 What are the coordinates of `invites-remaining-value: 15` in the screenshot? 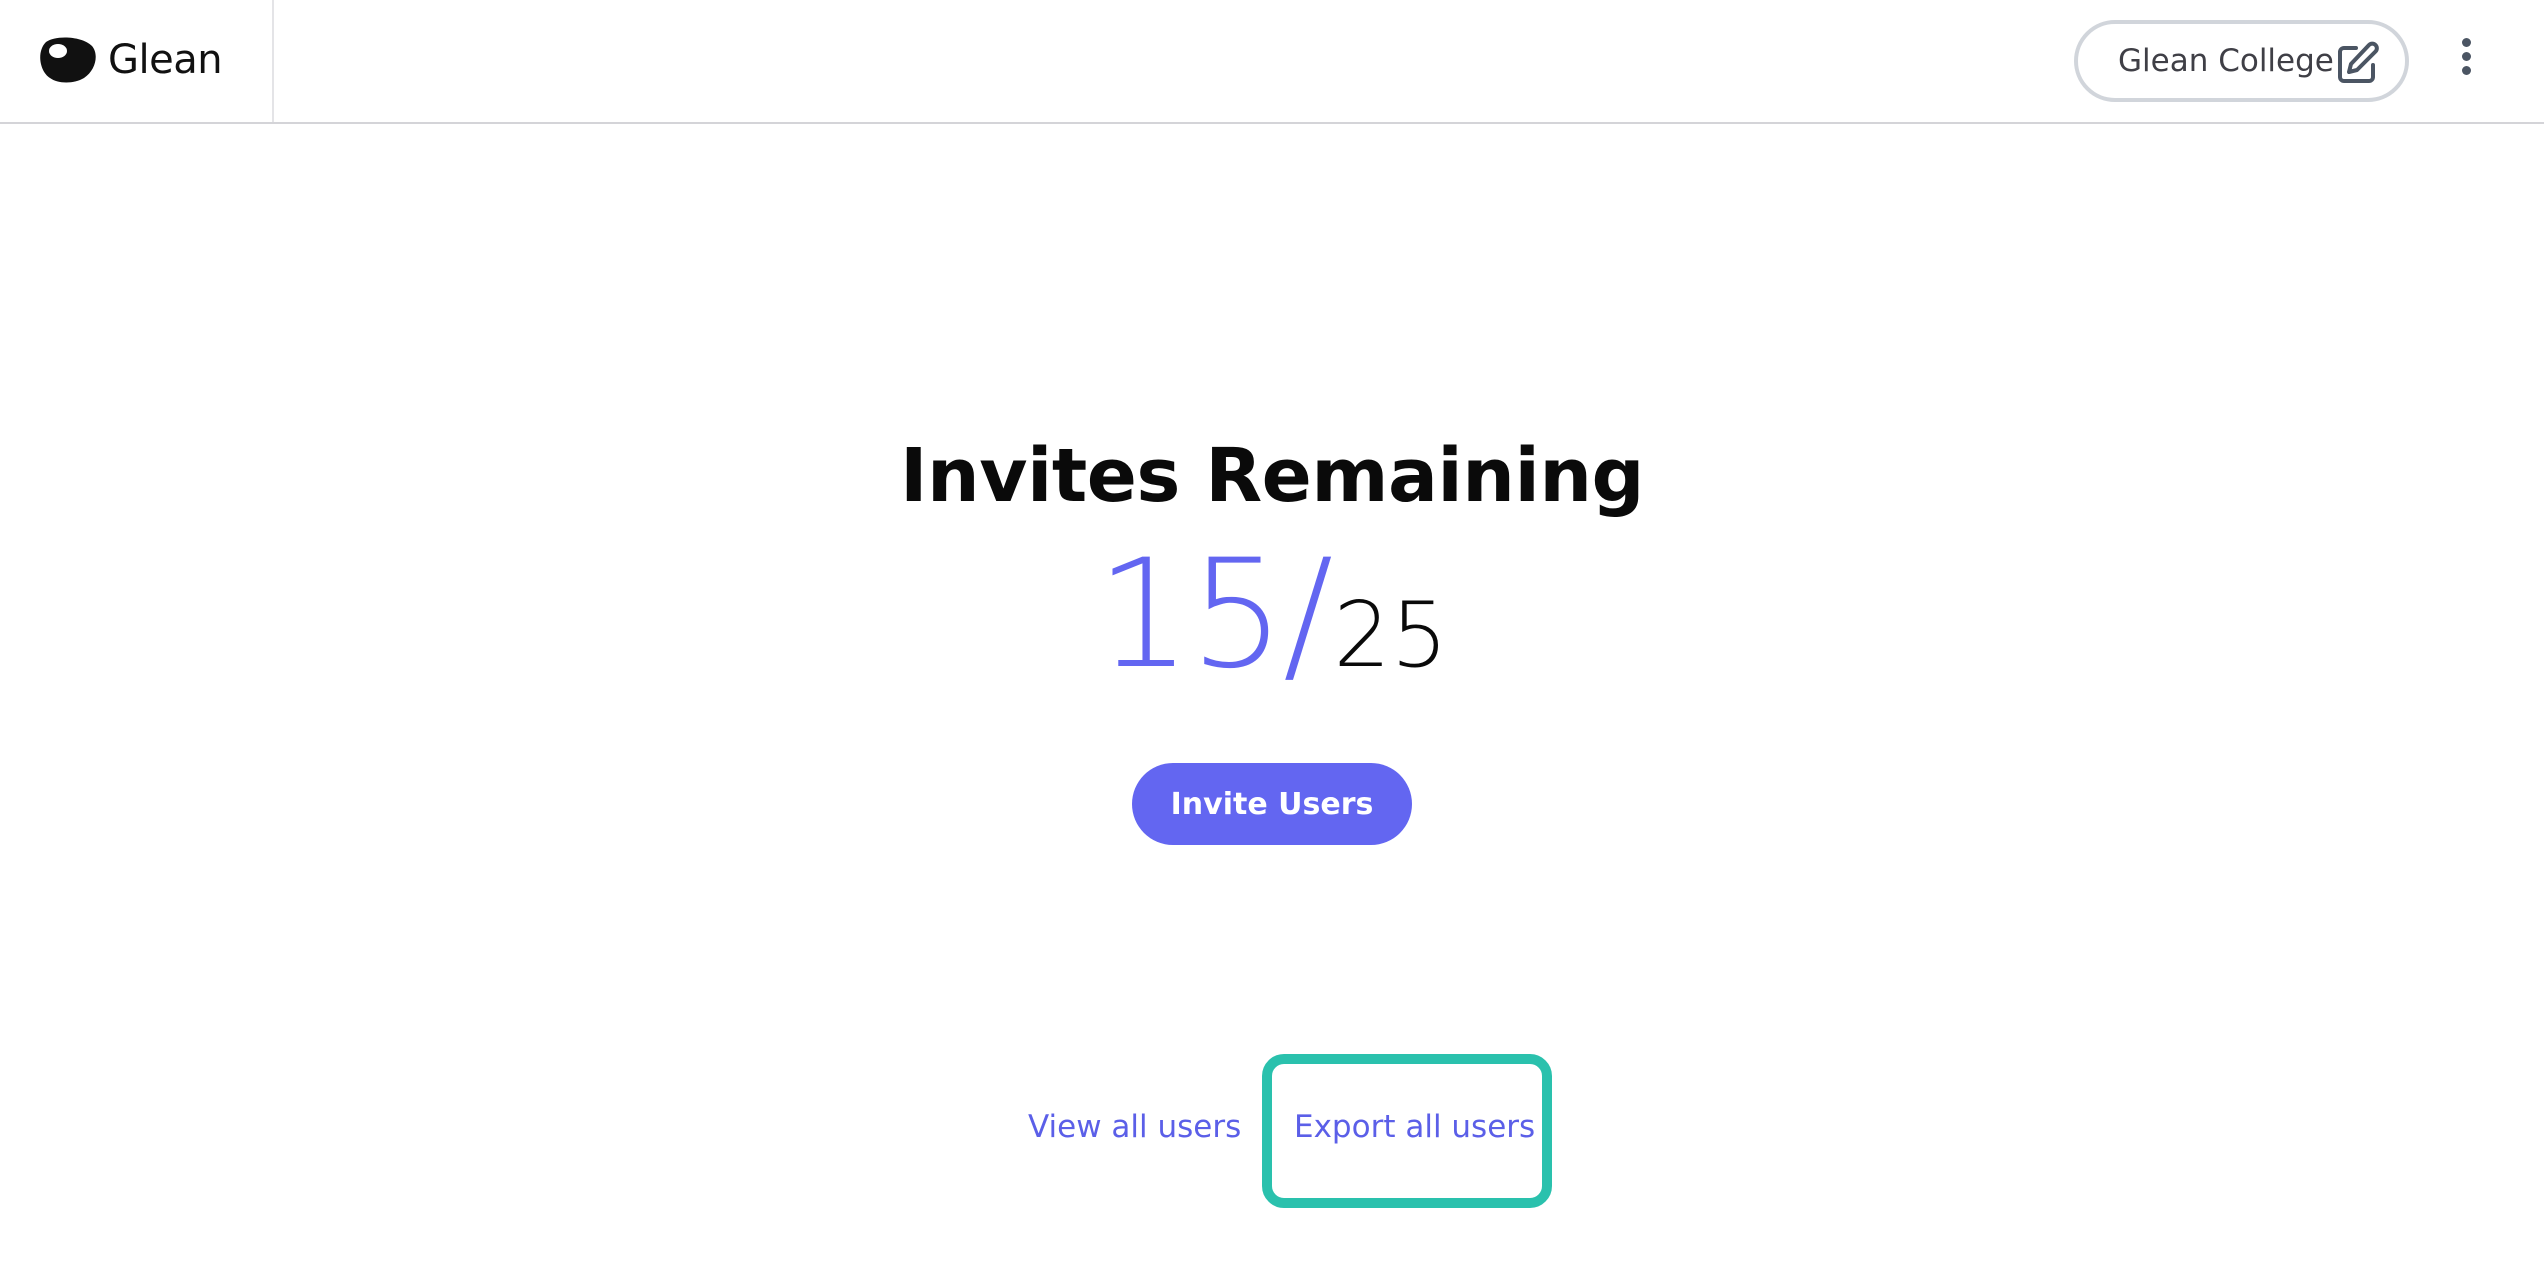 It's located at (1190, 615).